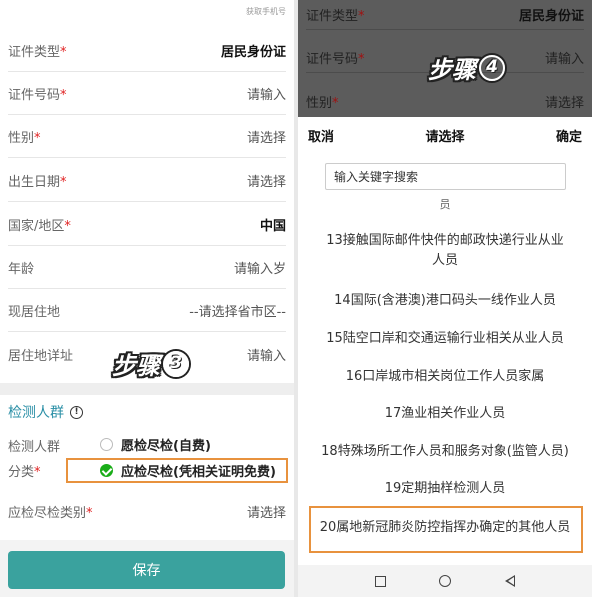 This screenshot has width=592, height=597. What do you see at coordinates (445, 251) in the screenshot?
I see `list-item: 13接触国际邮件快件的邮政快递行业从业人员` at bounding box center [445, 251].